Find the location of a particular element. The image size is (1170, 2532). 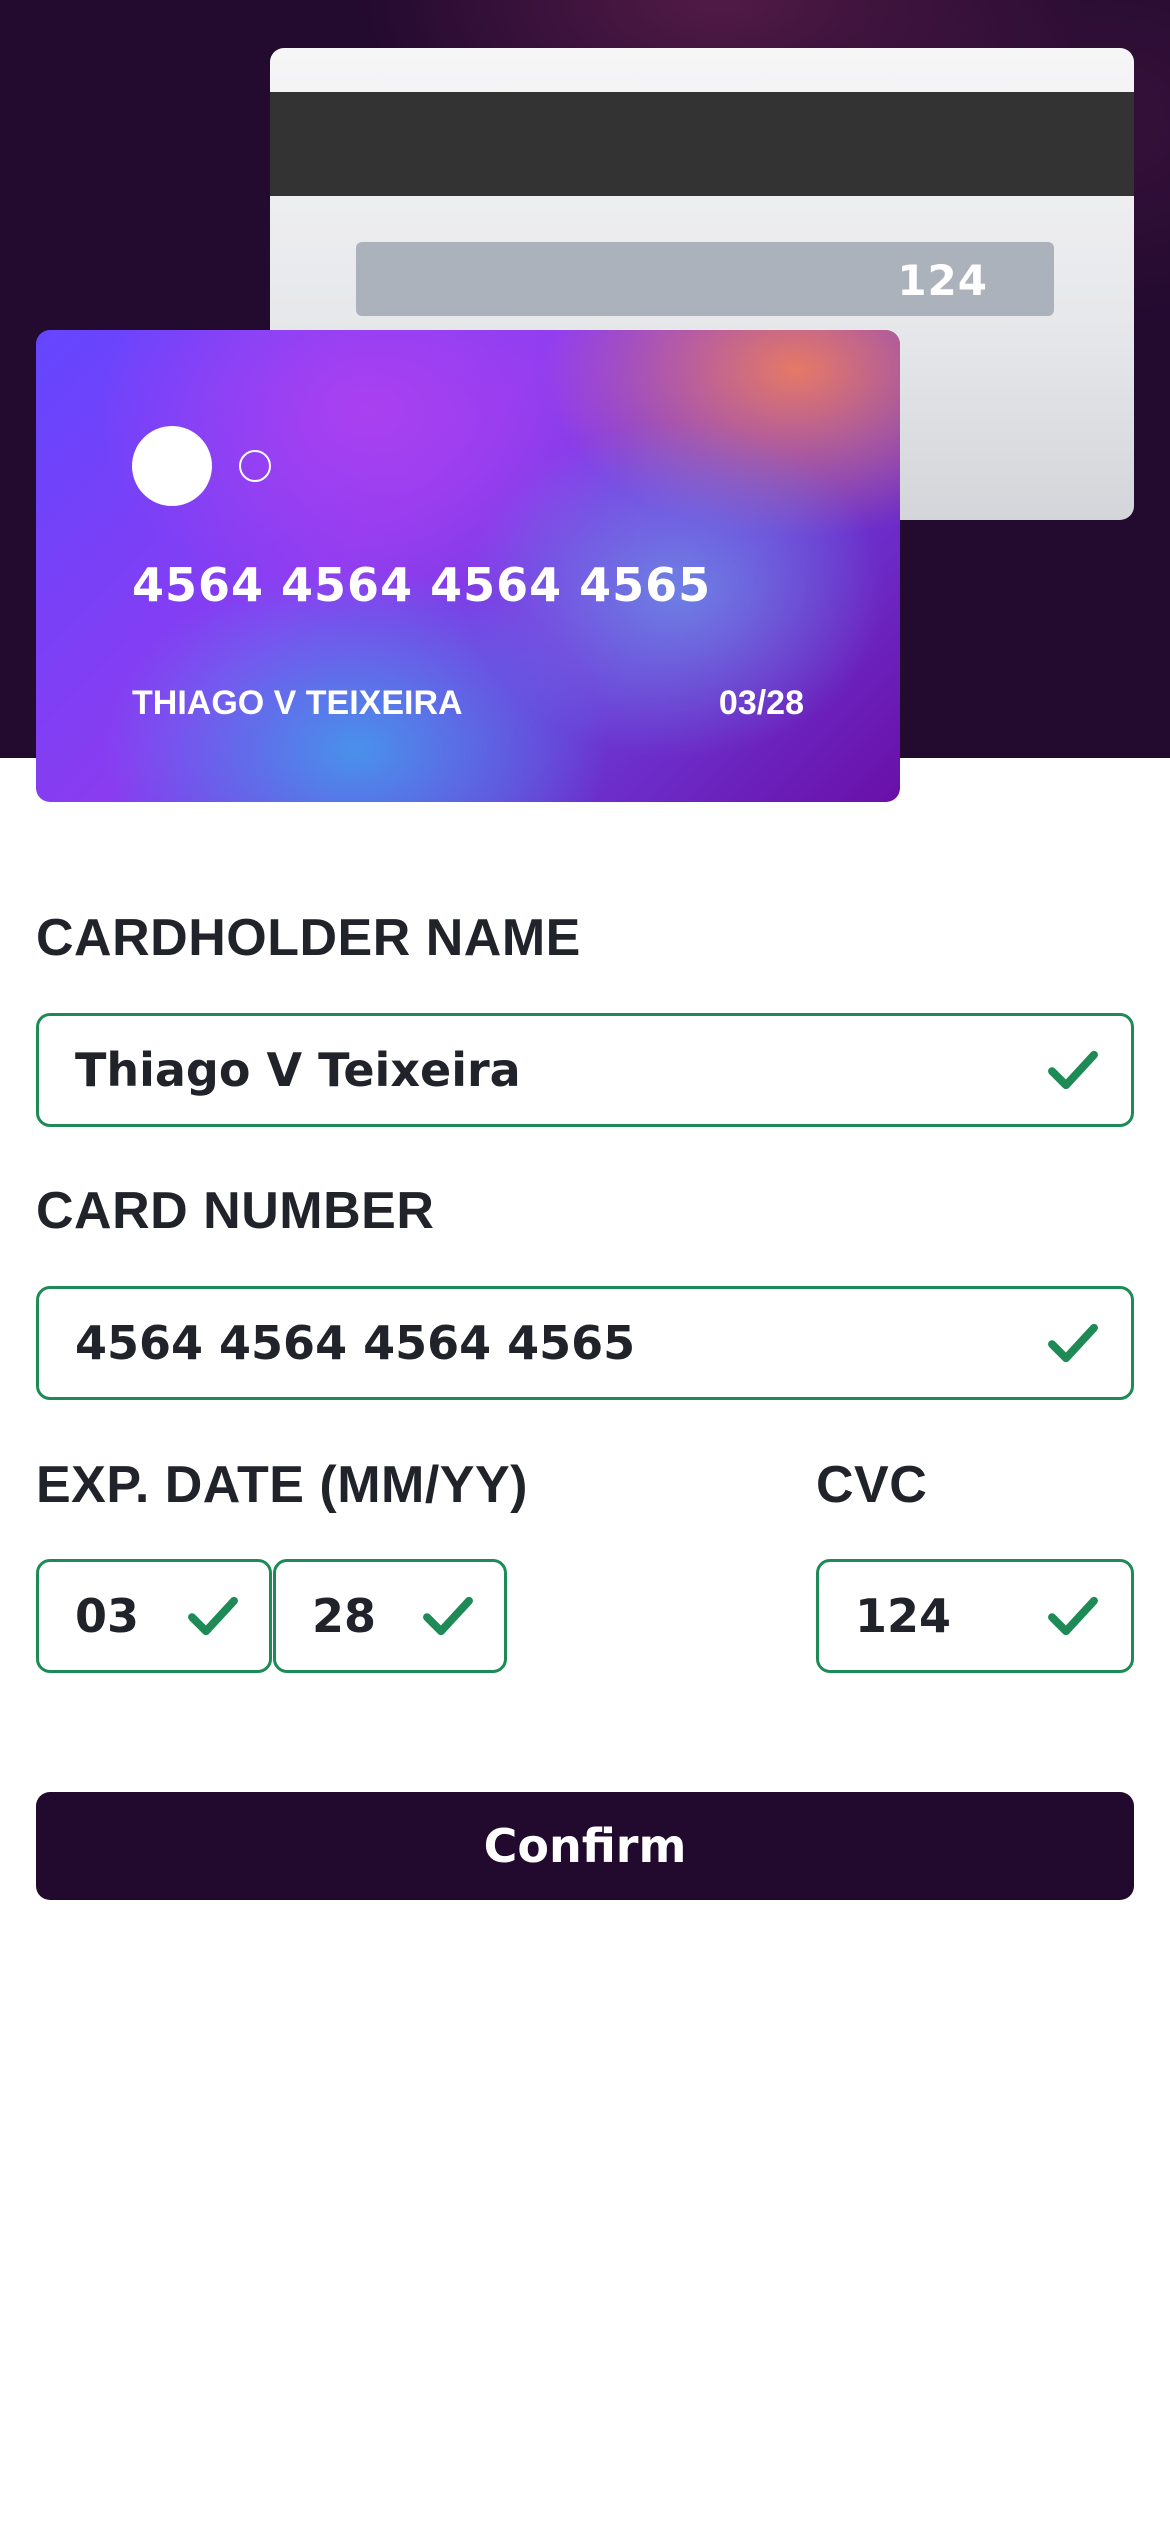

card-number-input is located at coordinates (556, 1343).